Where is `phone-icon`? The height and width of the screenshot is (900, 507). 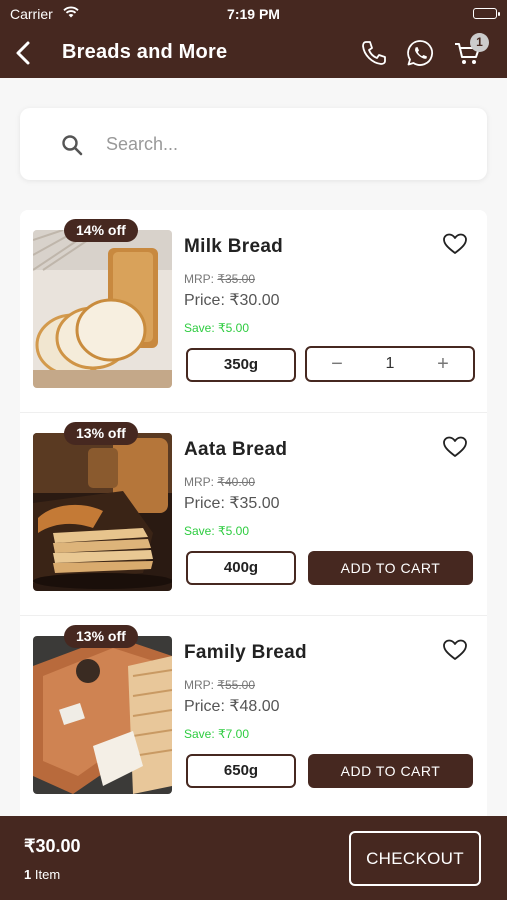
phone-icon is located at coordinates (374, 53).